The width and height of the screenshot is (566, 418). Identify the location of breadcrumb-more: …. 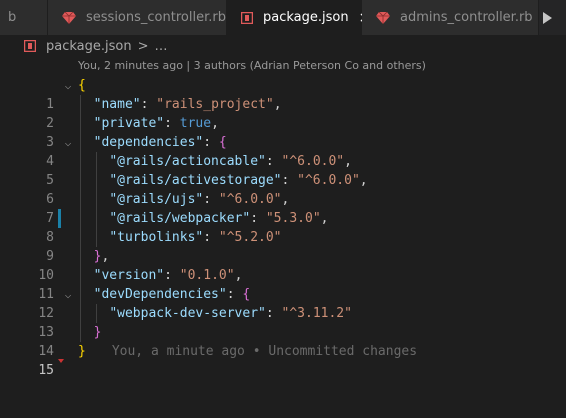
(161, 46).